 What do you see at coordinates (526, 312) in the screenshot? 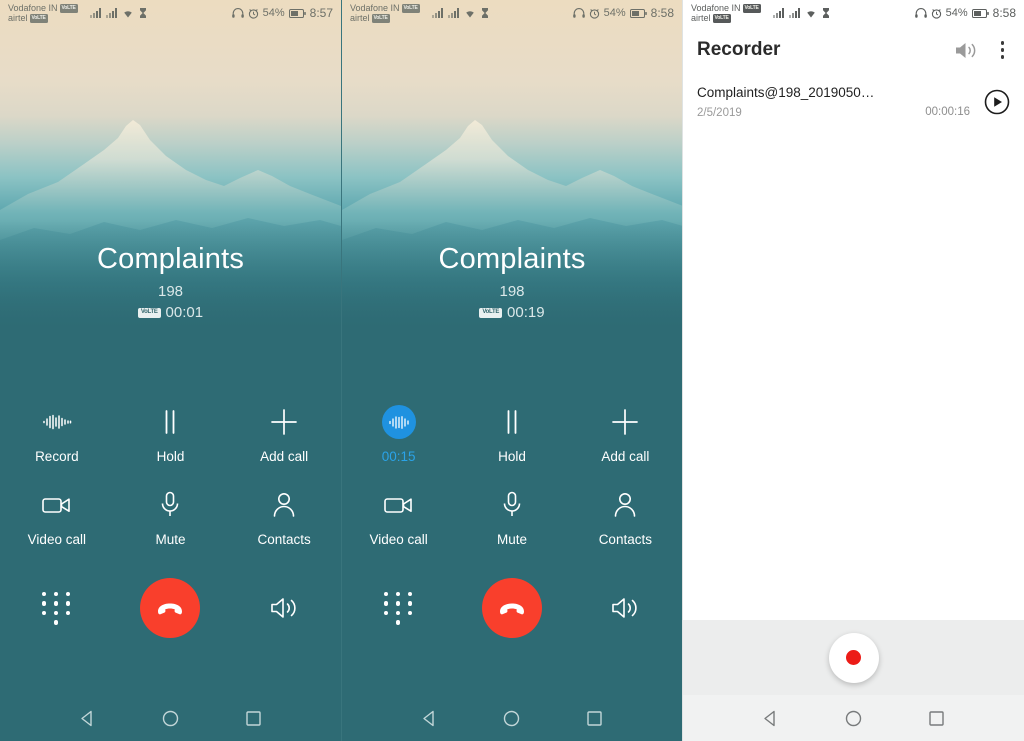
I see `call-duration: 00:19` at bounding box center [526, 312].